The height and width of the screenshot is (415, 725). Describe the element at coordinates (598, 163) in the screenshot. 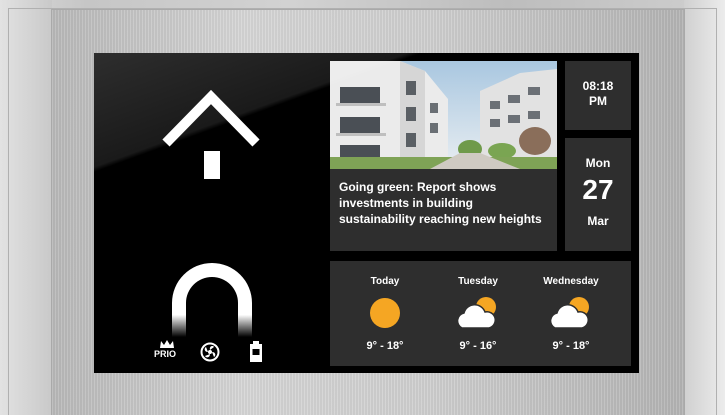

I see `date-weekday: Mon` at that location.